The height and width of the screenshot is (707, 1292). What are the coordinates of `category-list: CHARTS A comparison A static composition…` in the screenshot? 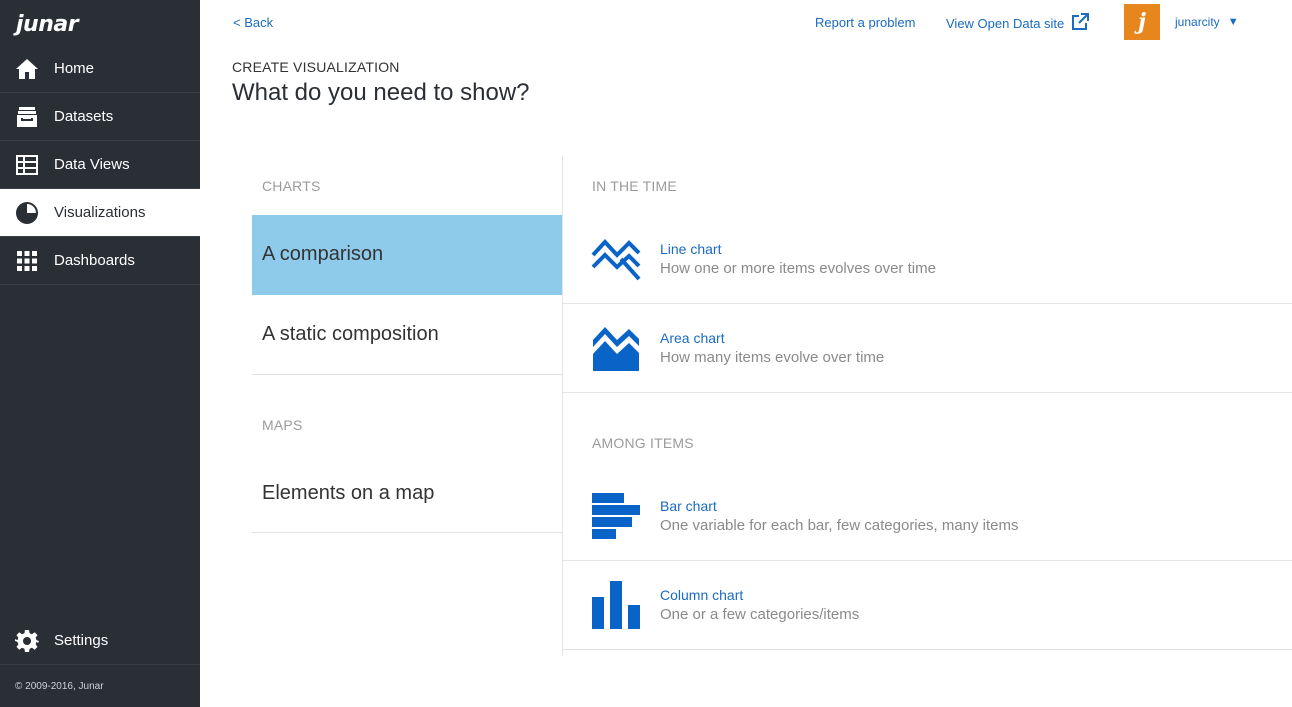 It's located at (407, 344).